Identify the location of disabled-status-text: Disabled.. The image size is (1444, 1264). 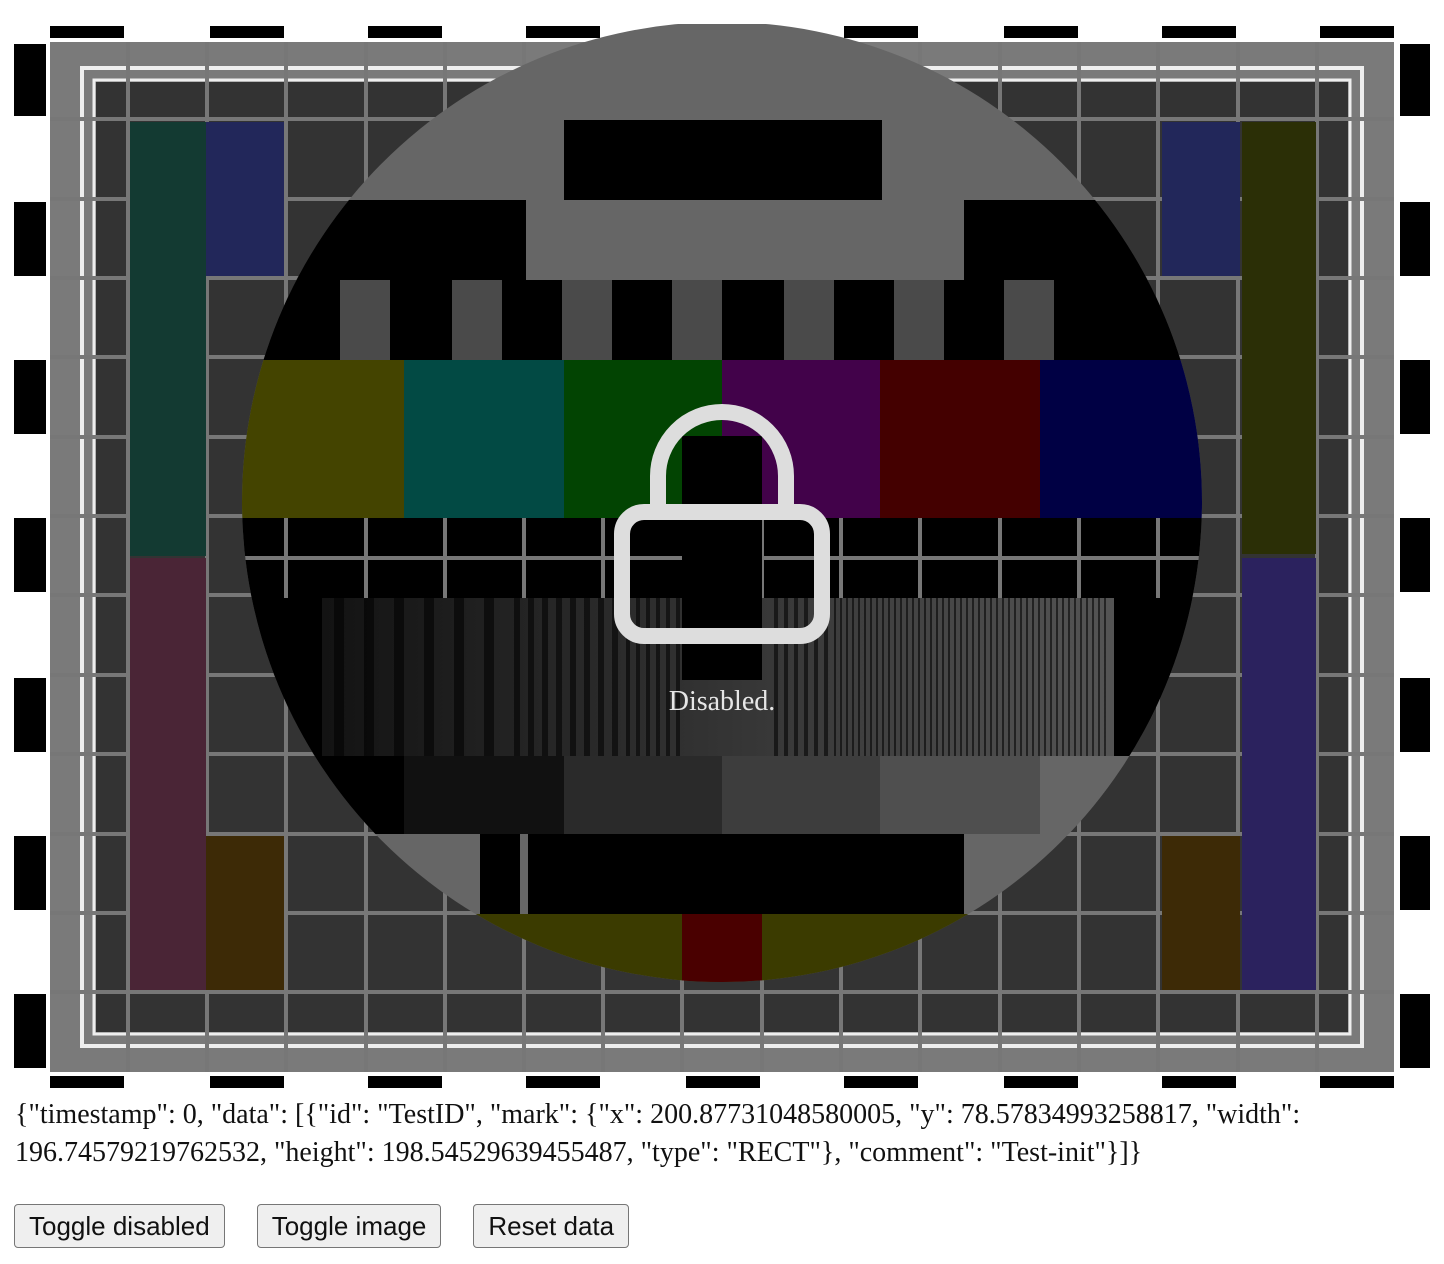
(722, 701).